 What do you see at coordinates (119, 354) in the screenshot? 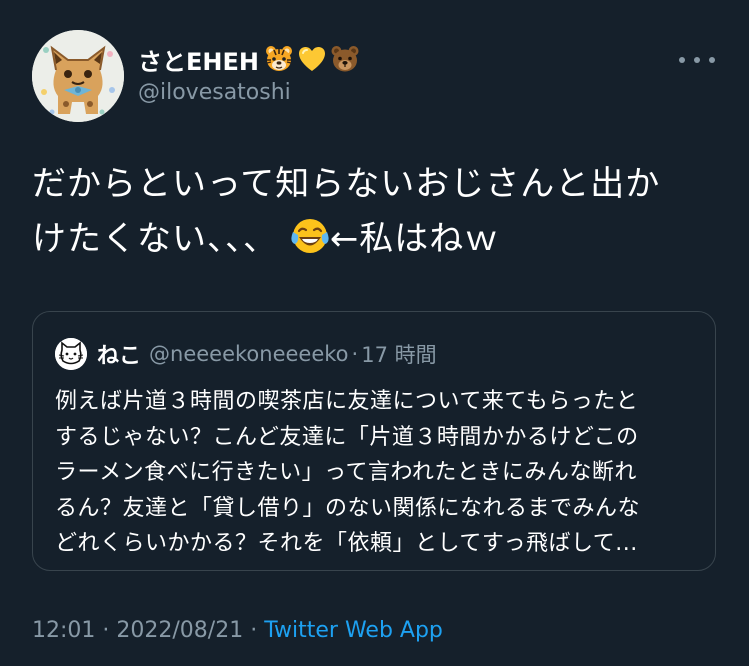
I see `quoted-display-name: ねこ` at bounding box center [119, 354].